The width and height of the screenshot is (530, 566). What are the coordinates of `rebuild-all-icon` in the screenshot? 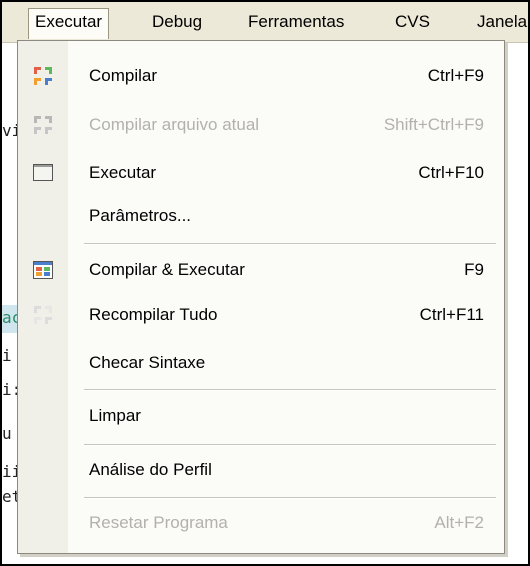 It's located at (43, 315).